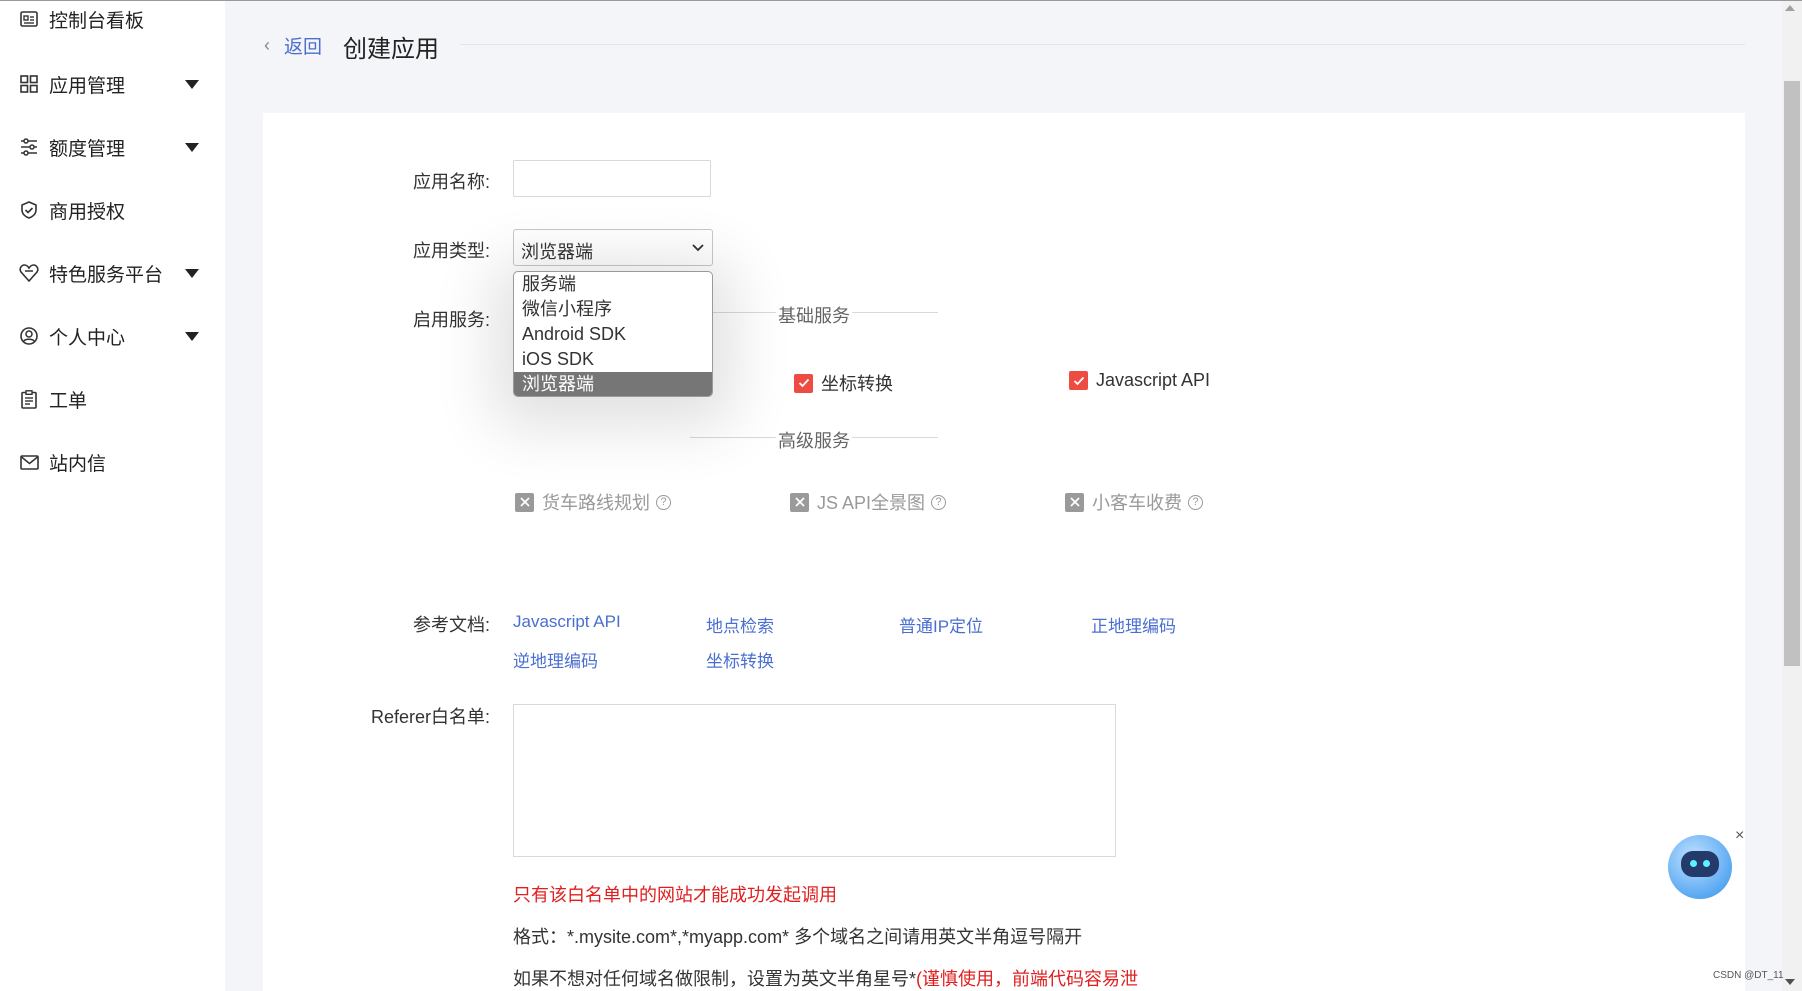  Describe the element at coordinates (87, 86) in the screenshot. I see `sidebar-item-label: 应用管理` at that location.